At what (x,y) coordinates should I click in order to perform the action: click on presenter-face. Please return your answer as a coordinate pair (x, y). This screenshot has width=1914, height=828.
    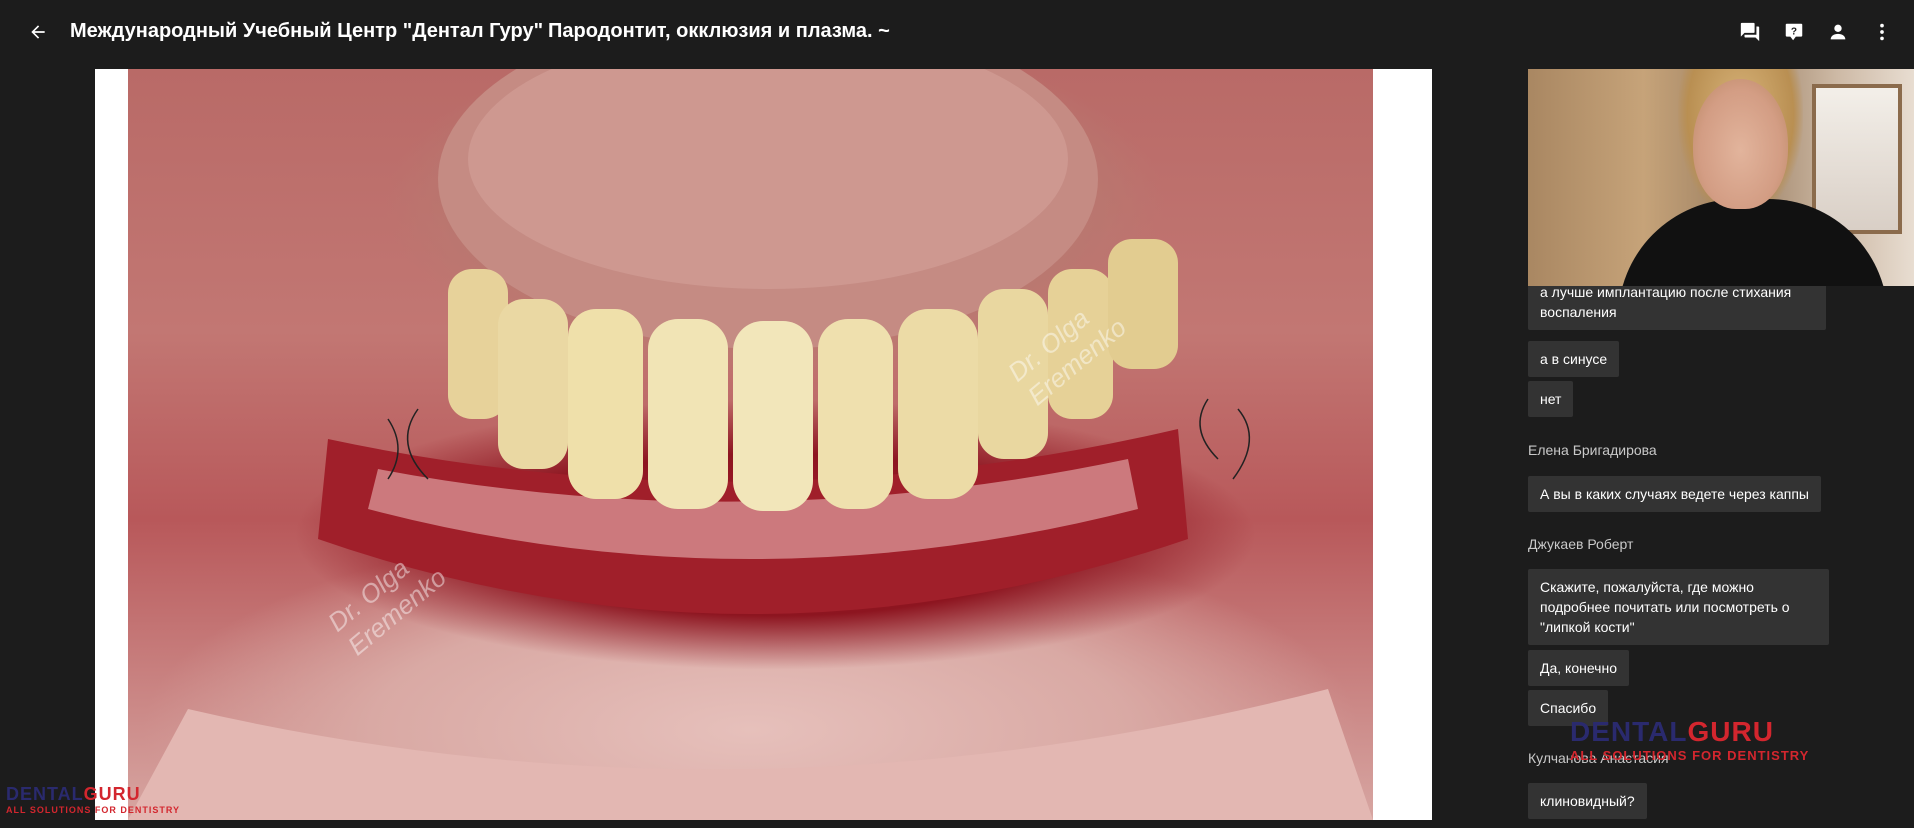
    Looking at the image, I should click on (1740, 144).